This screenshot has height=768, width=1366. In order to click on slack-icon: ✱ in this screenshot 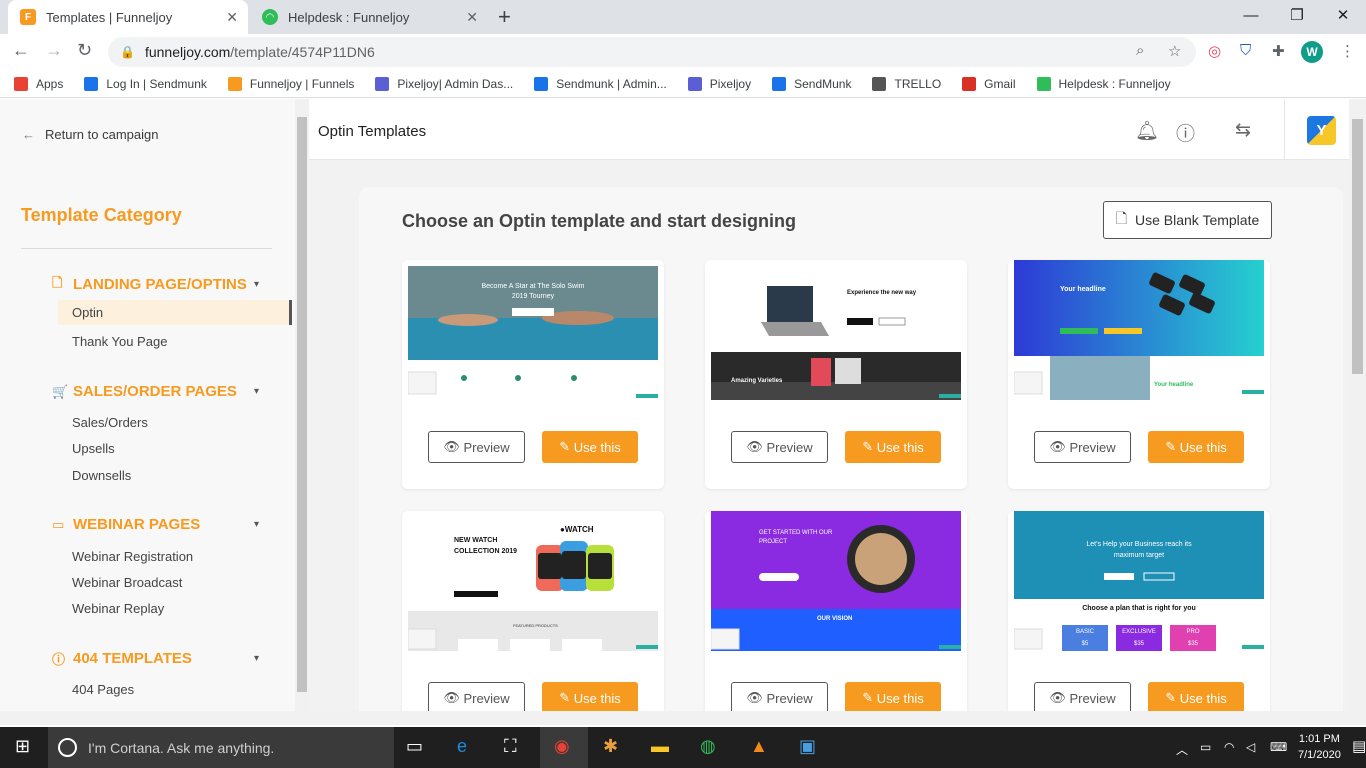, I will do `click(610, 746)`.